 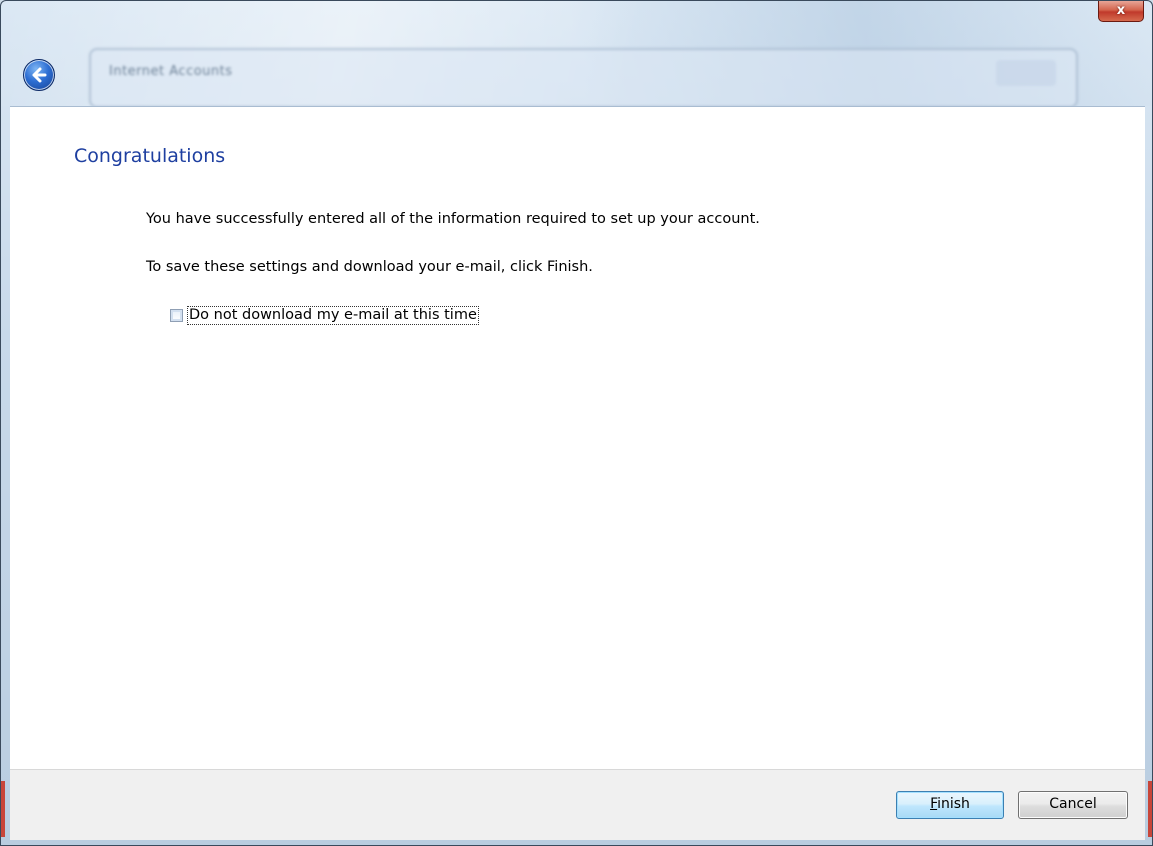 I want to click on page-title: Congratulations, so click(x=150, y=156).